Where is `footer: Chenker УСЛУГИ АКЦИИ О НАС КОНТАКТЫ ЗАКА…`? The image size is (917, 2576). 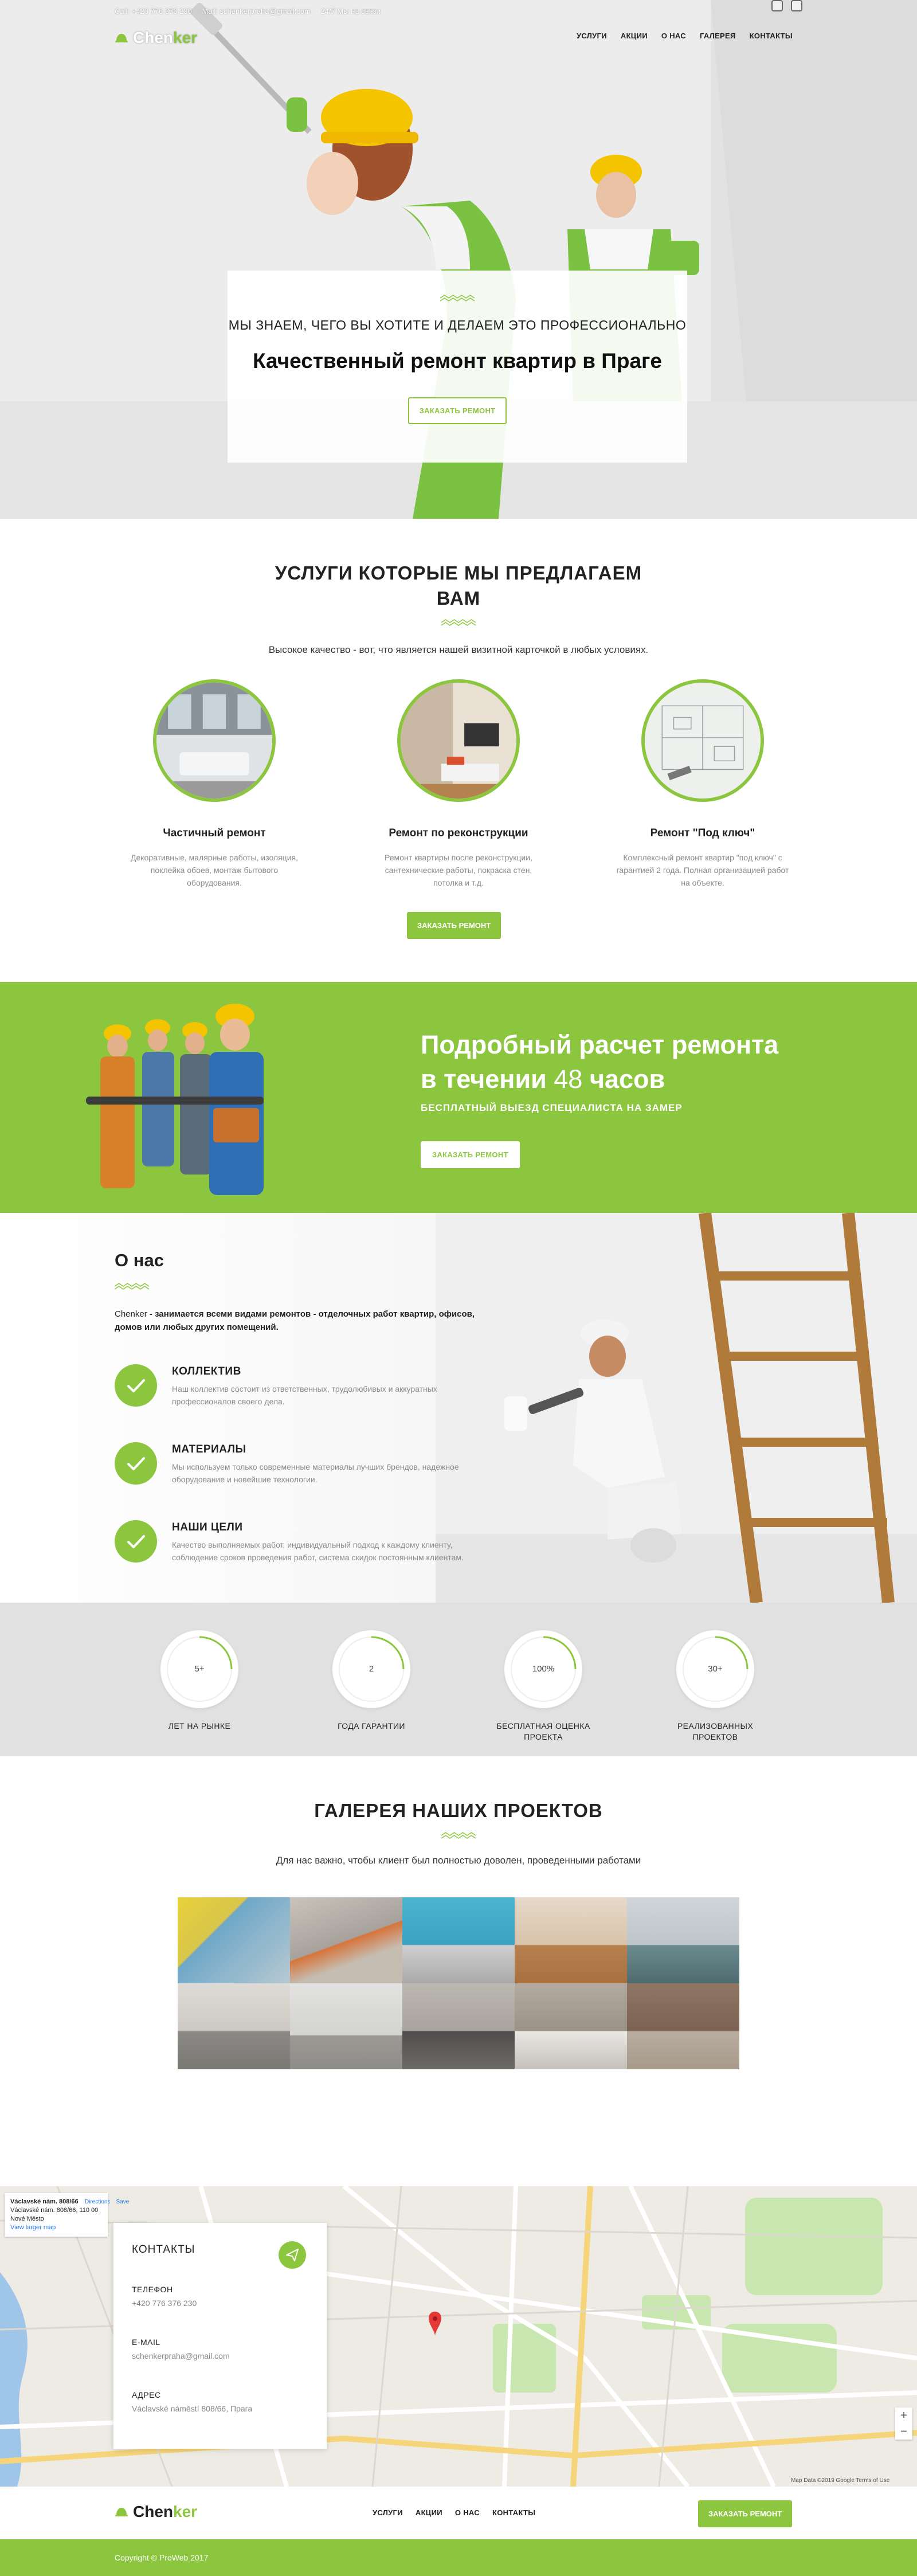 footer: Chenker УСЛУГИ АКЦИИ О НАС КОНТАКТЫ ЗАКА… is located at coordinates (458, 2531).